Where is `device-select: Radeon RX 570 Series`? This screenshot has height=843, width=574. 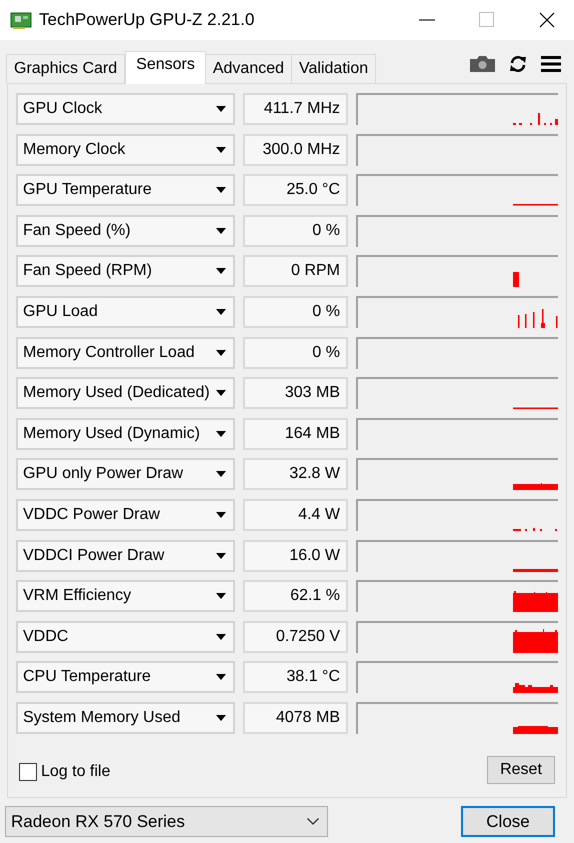
device-select: Radeon RX 570 Series is located at coordinates (166, 821).